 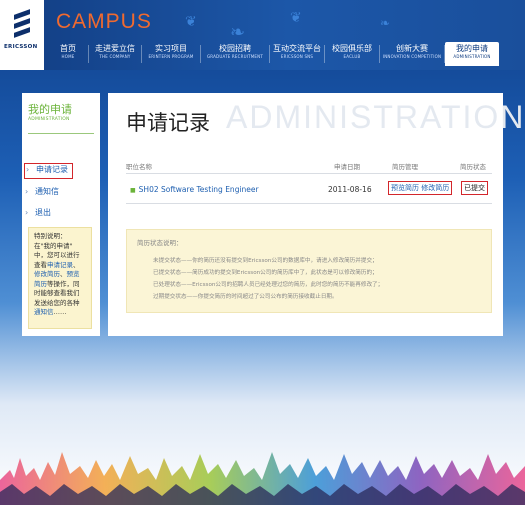 I want to click on sidebar-item-records: › 申请记录, so click(x=48, y=171).